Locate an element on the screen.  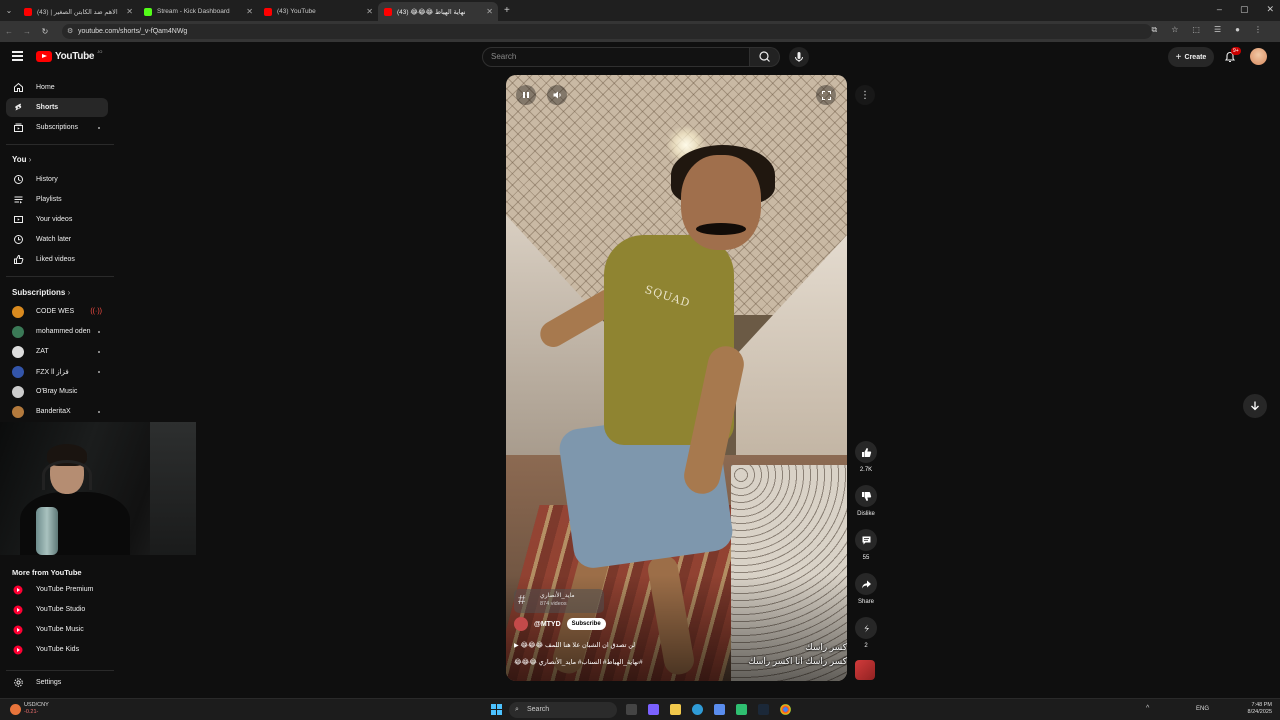
windows-start-icon is located at coordinates (496, 709).